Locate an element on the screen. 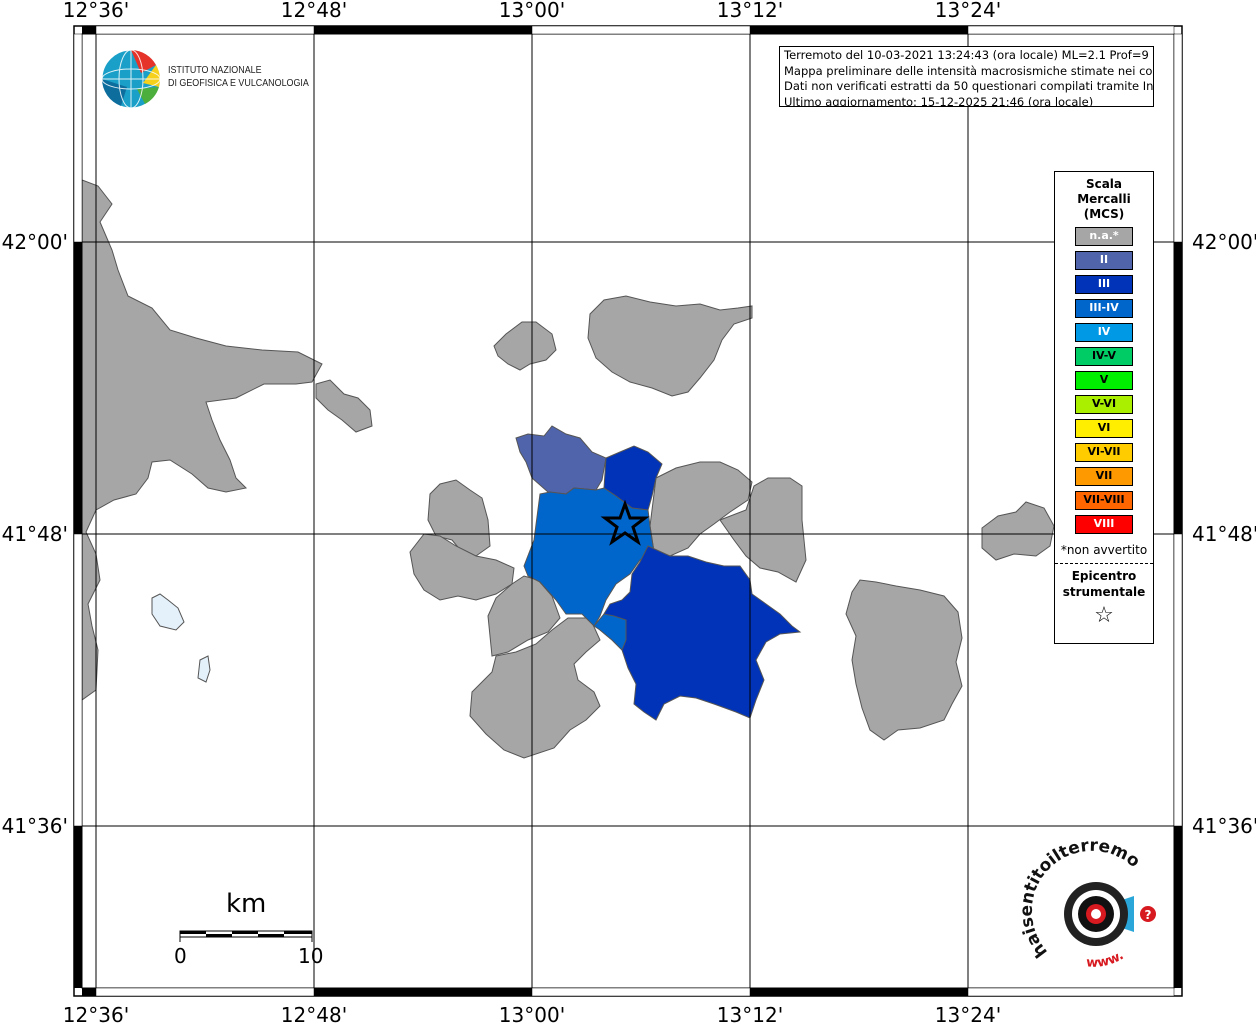  legend-divider is located at coordinates (1104, 563).